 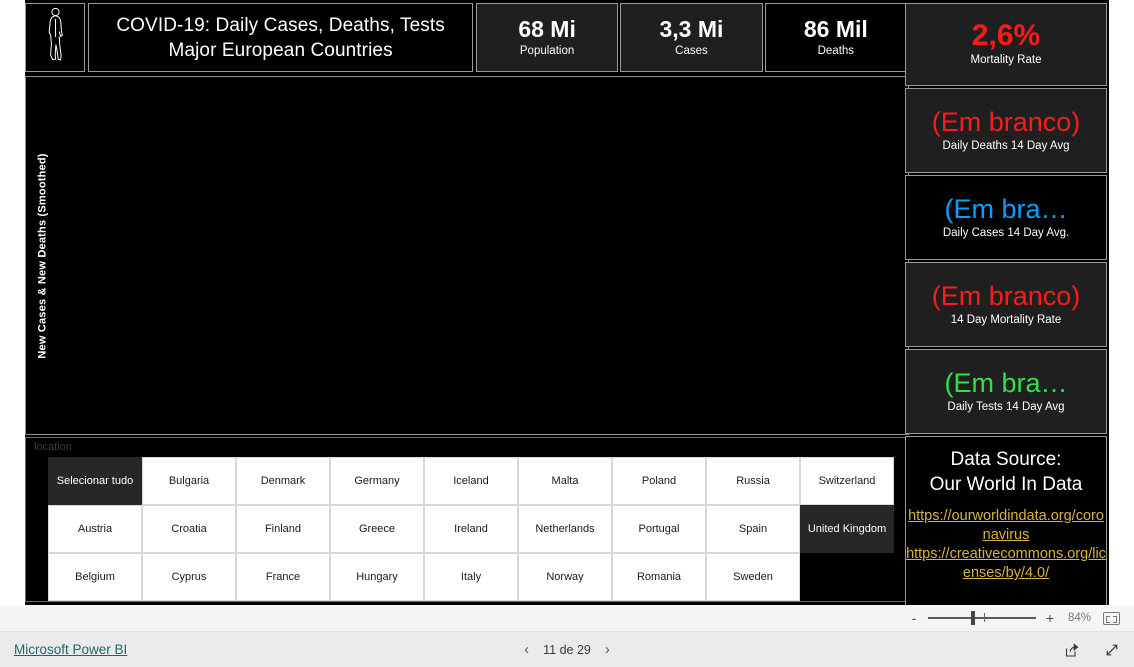 I want to click on card-daily-tests-14-day-avg: (Em bra… Daily Tests 14 Day Avg, so click(x=1006, y=391).